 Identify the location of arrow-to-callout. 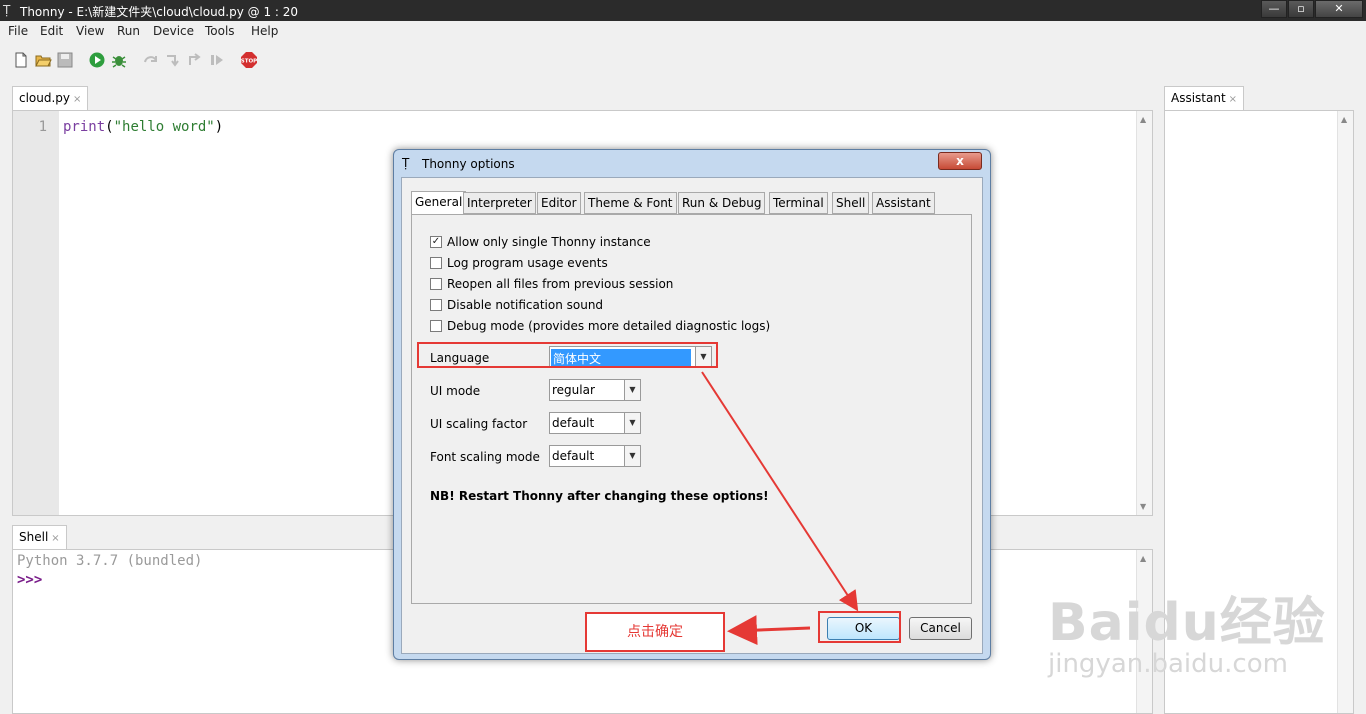
(769, 630).